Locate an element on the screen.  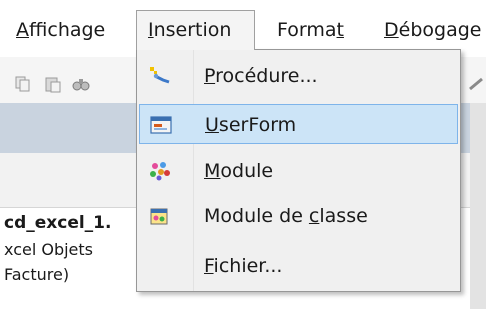
menu-item-text: odule is located at coordinates (247, 171).